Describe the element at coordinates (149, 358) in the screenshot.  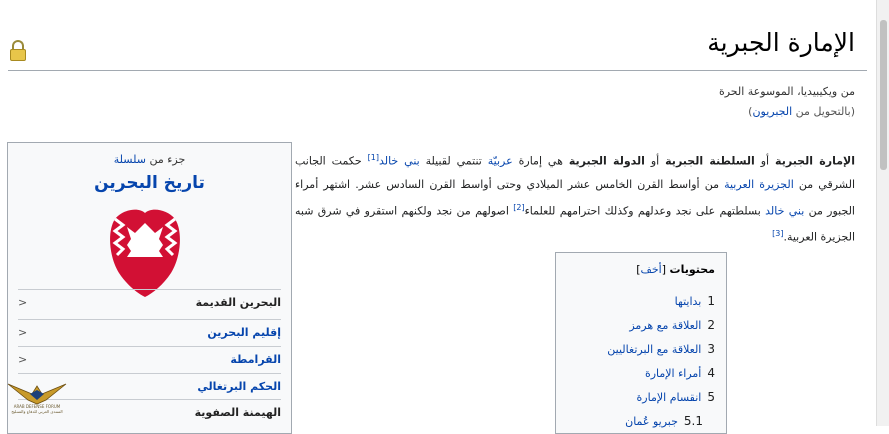
I see `navbox-row-qarmatians: القرامطة <` at that location.